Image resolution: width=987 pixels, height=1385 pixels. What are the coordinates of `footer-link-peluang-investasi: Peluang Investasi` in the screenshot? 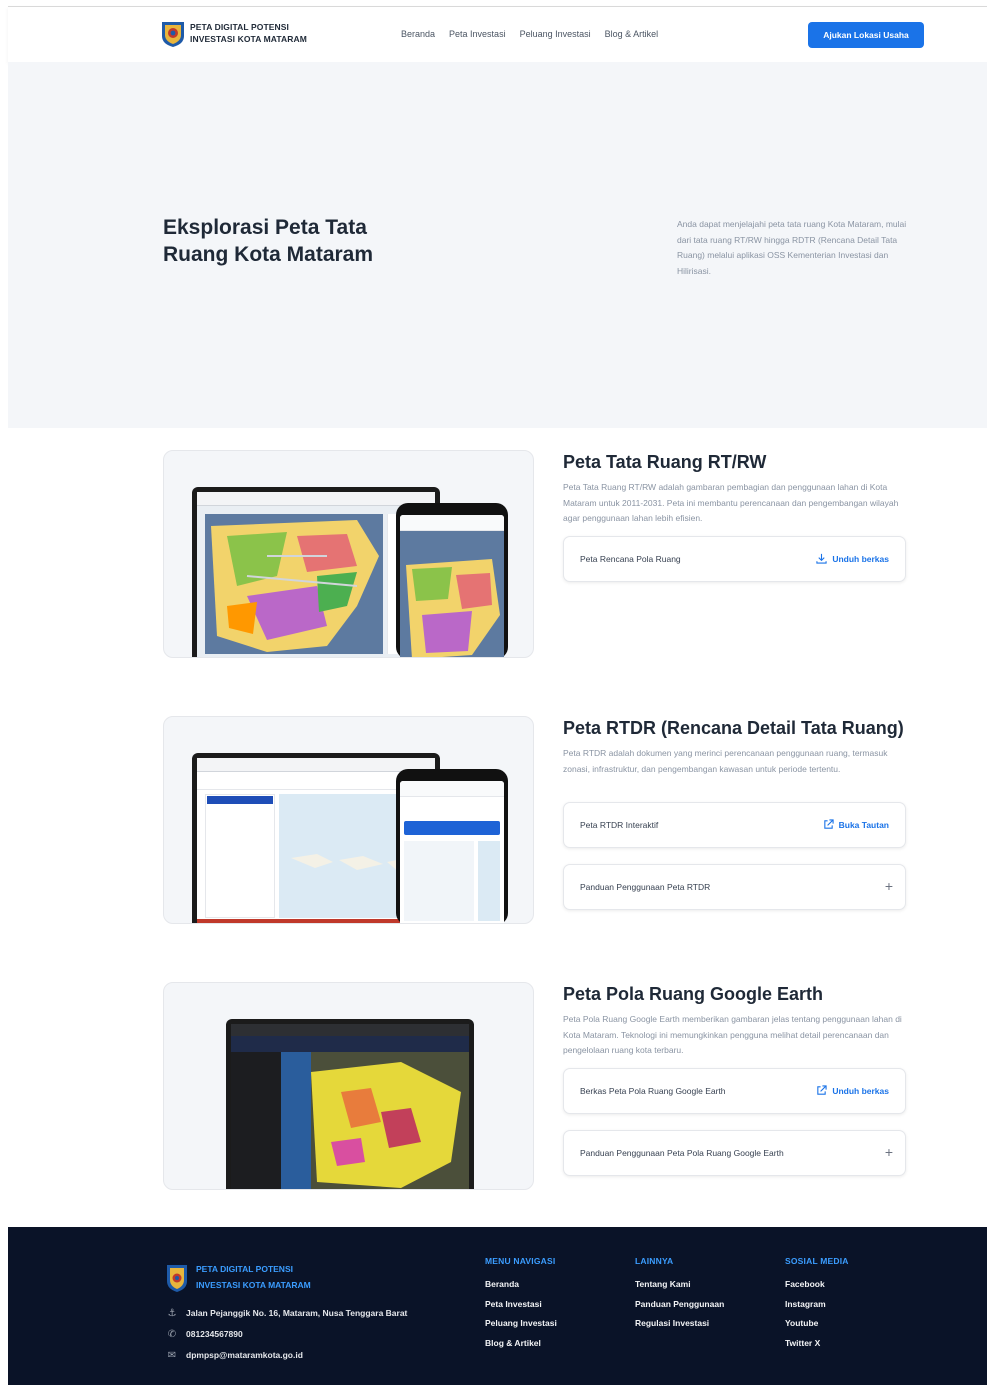 It's located at (521, 1323).